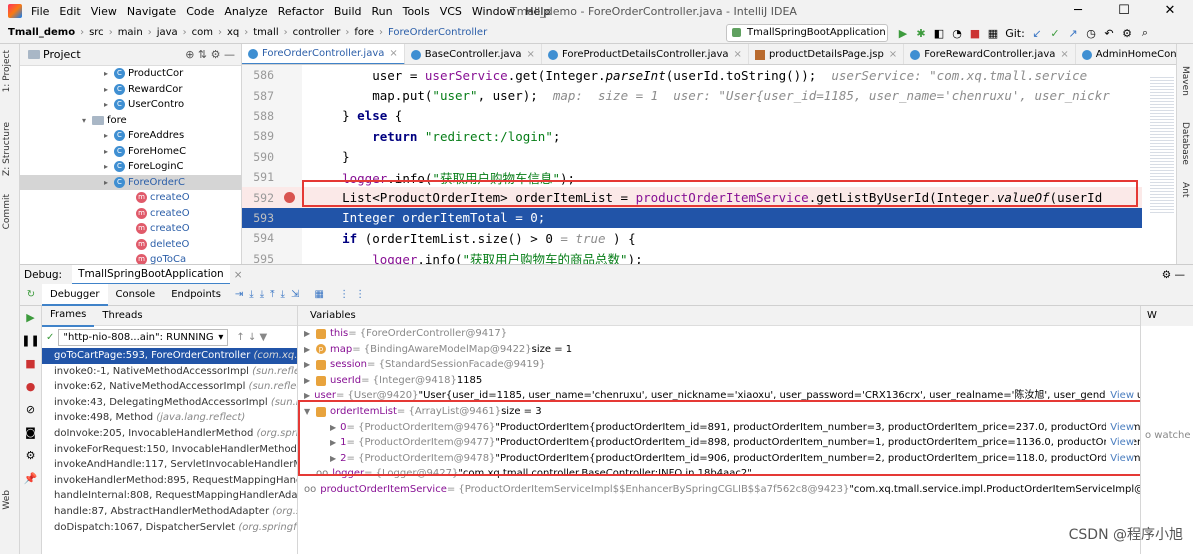  I want to click on database-tool-label: Database, so click(1185, 143).